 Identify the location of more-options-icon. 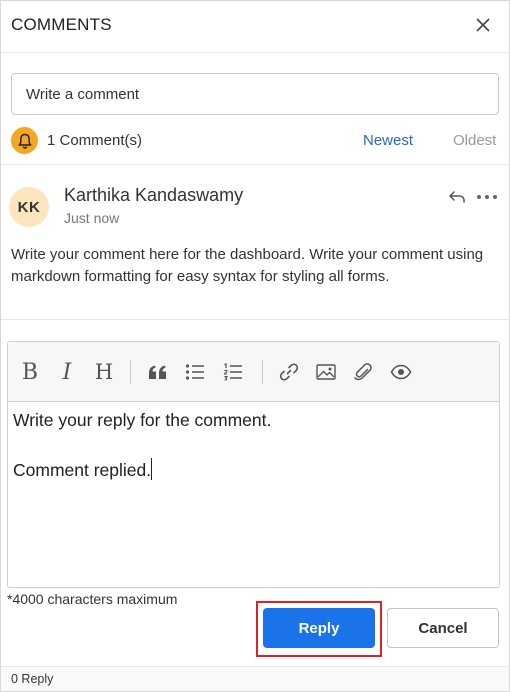
(487, 197).